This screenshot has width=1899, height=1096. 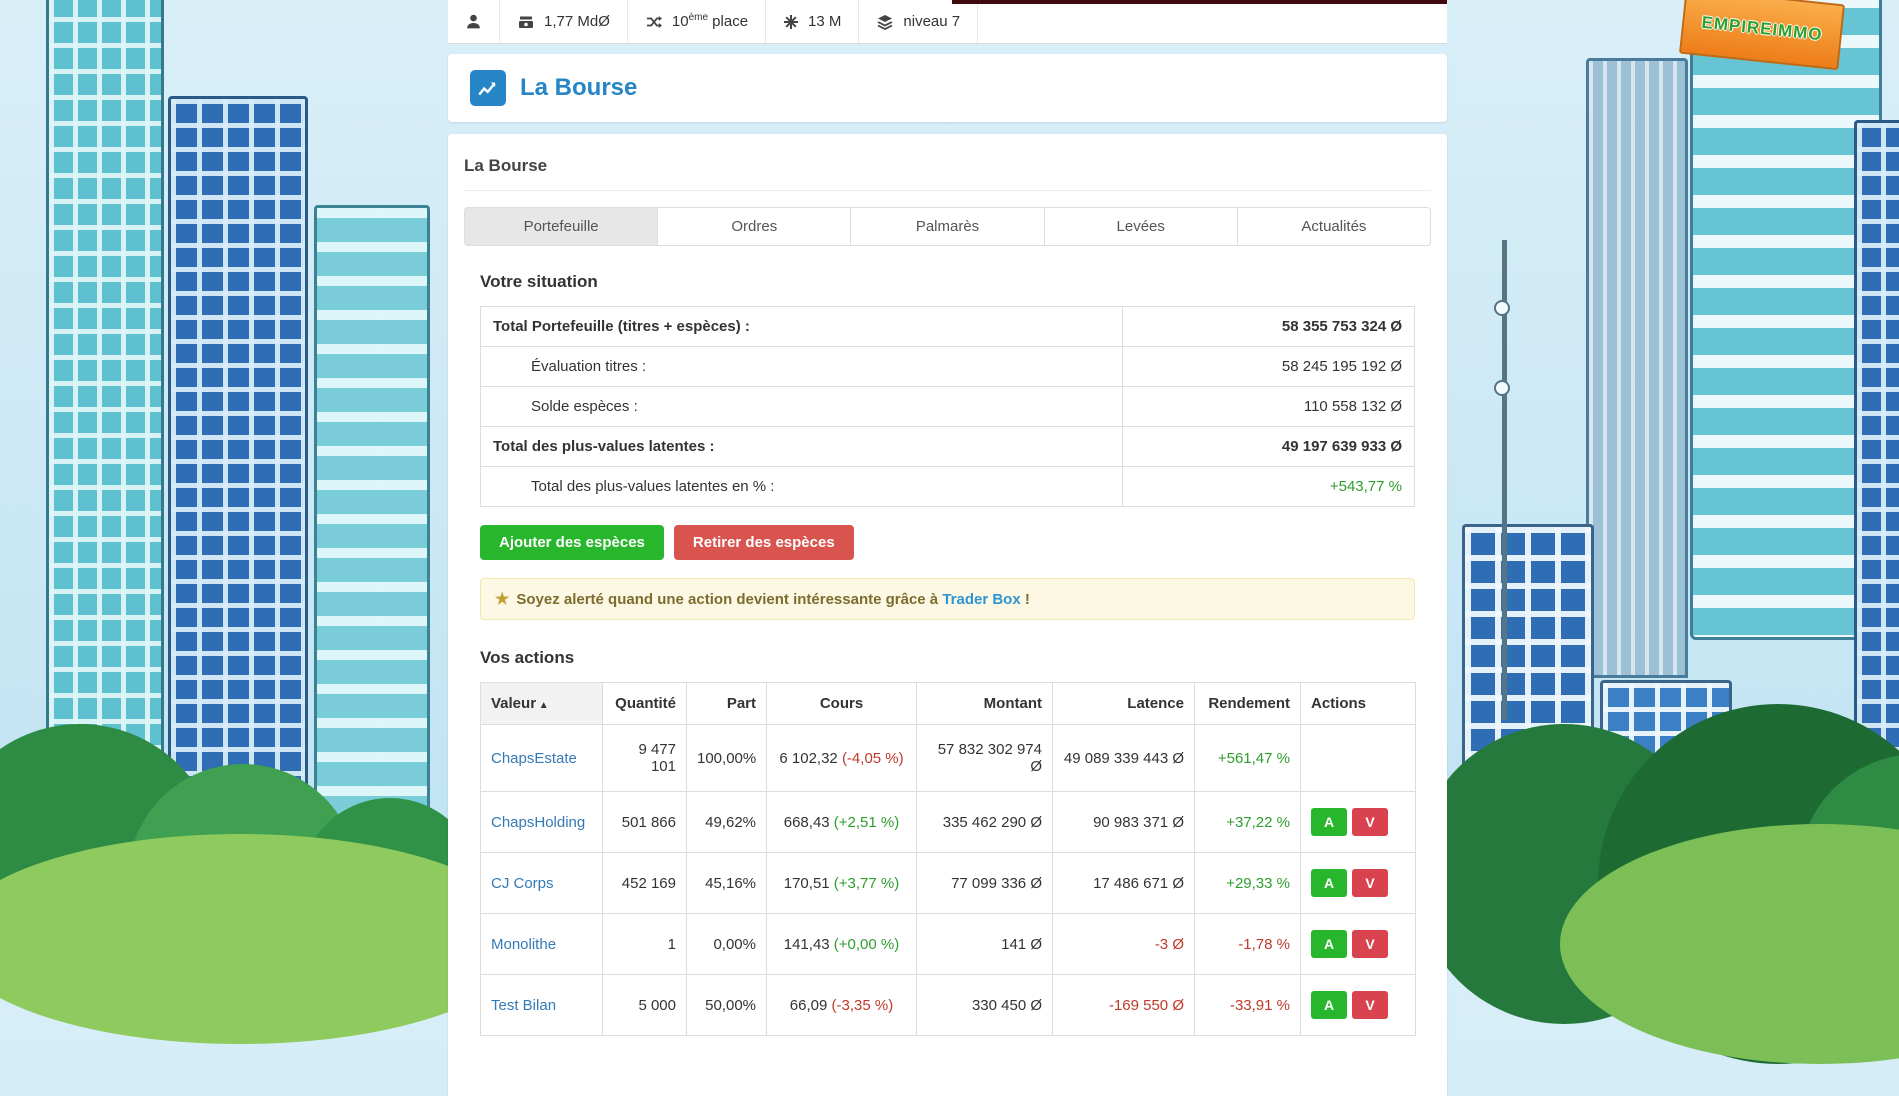 I want to click on stock-yield: +37,22 %, so click(x=1247, y=822).